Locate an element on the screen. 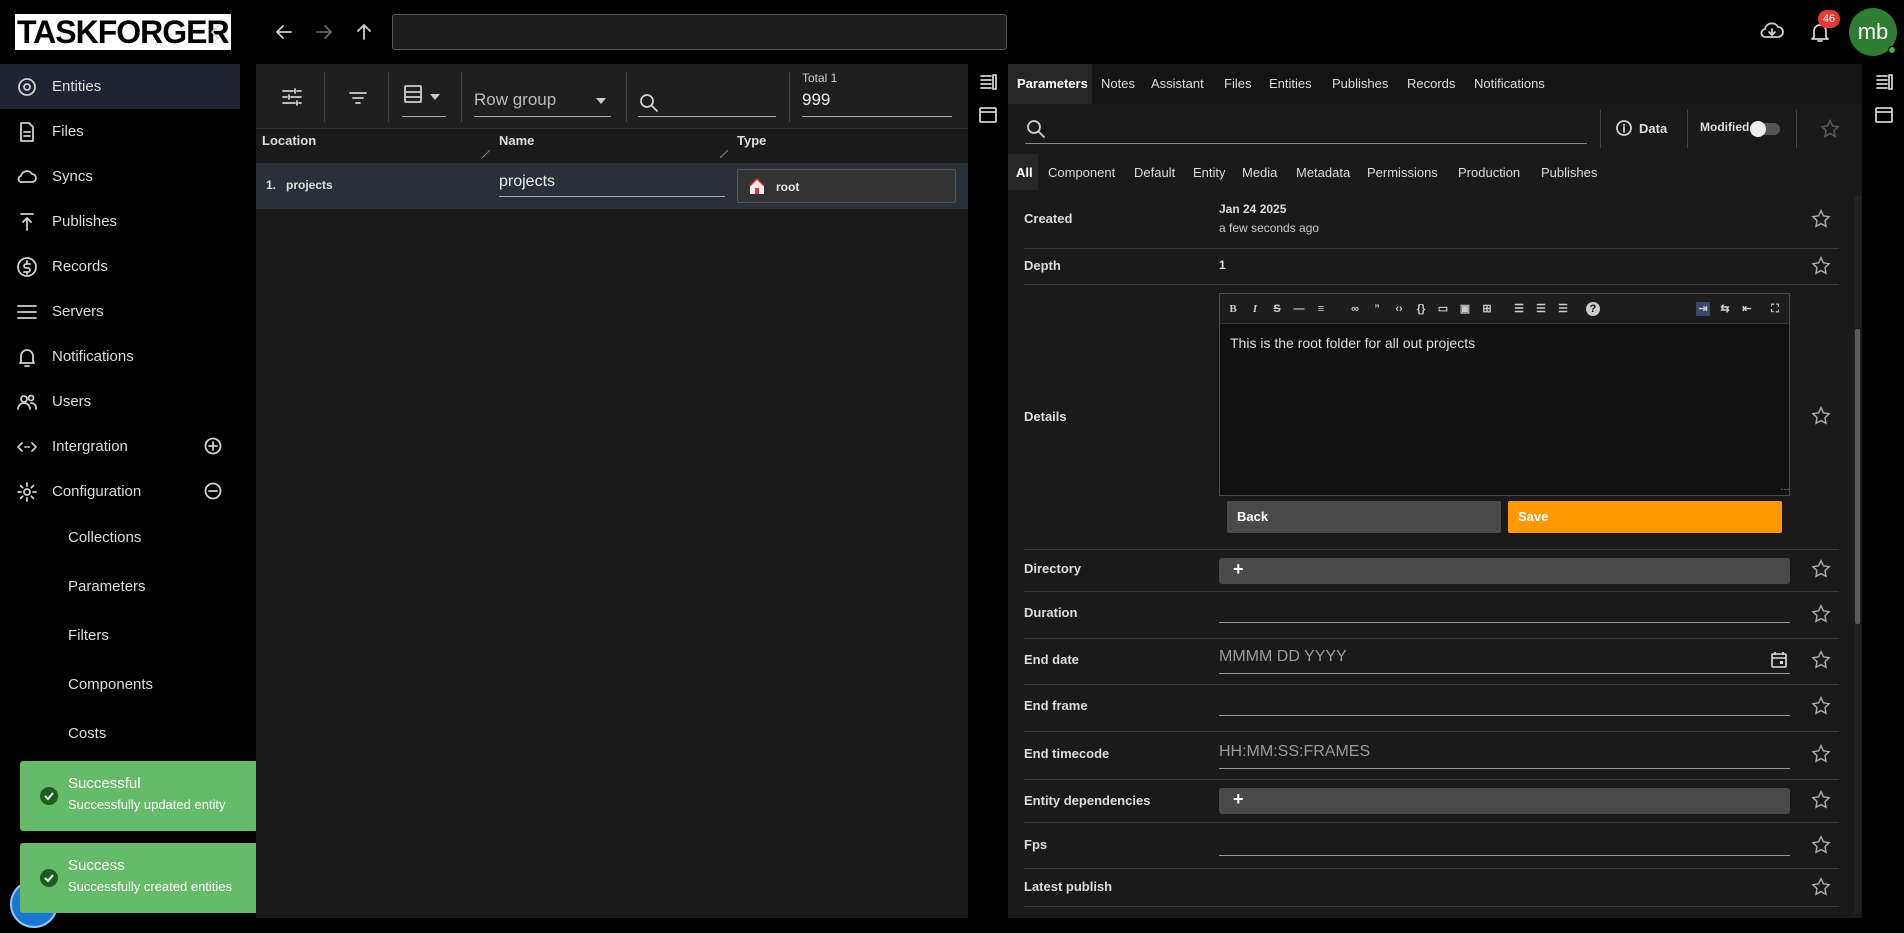  subtab-media: Media is located at coordinates (1259, 172).